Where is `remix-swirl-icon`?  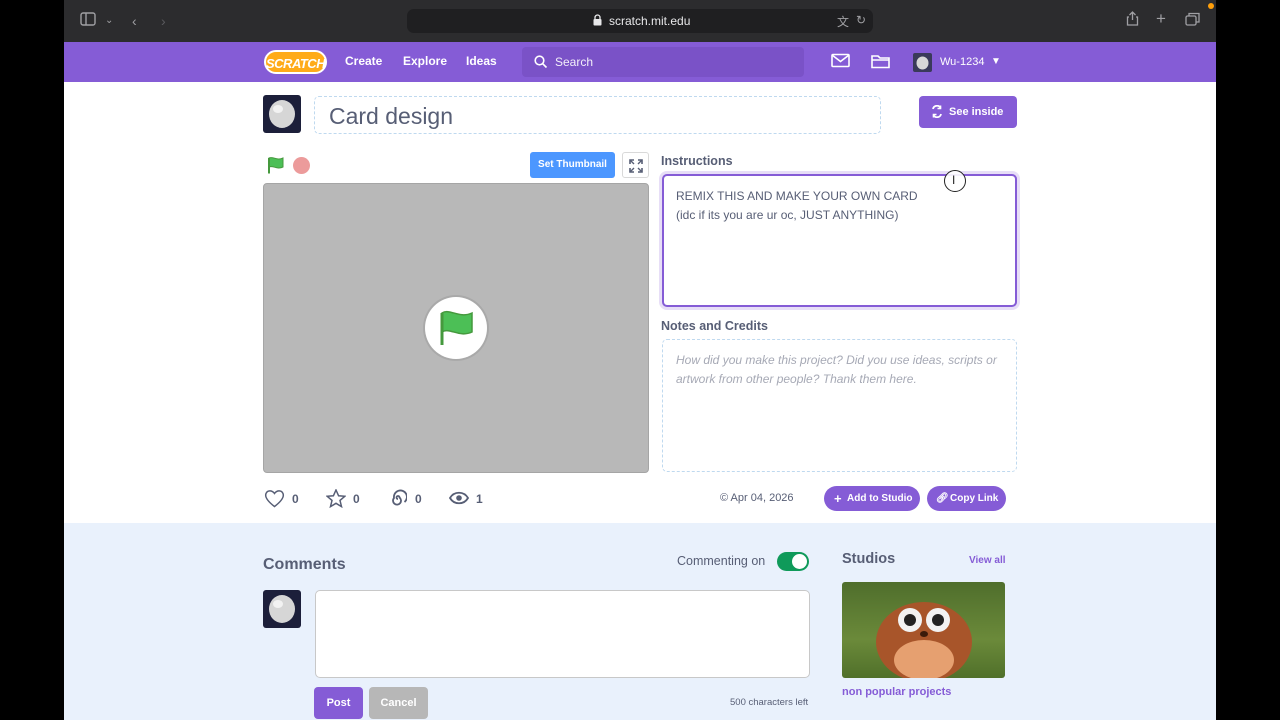
remix-swirl-icon is located at coordinates (399, 497).